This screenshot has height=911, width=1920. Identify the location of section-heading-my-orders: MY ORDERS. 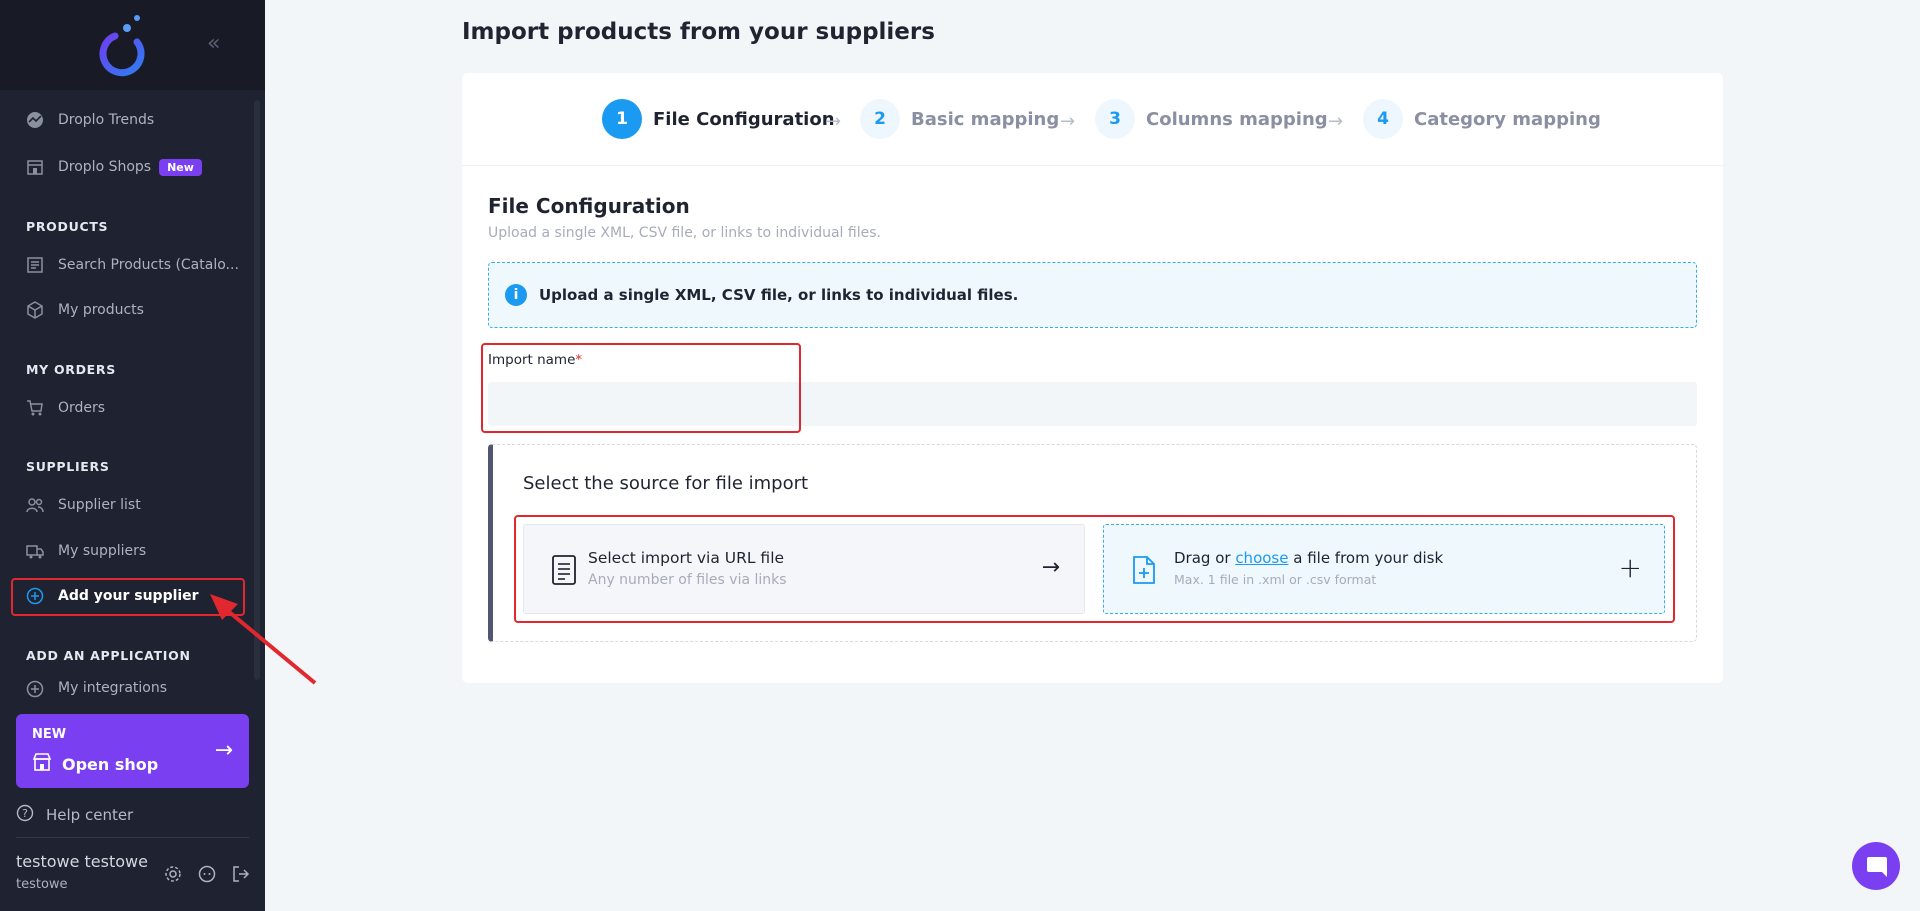
(71, 369).